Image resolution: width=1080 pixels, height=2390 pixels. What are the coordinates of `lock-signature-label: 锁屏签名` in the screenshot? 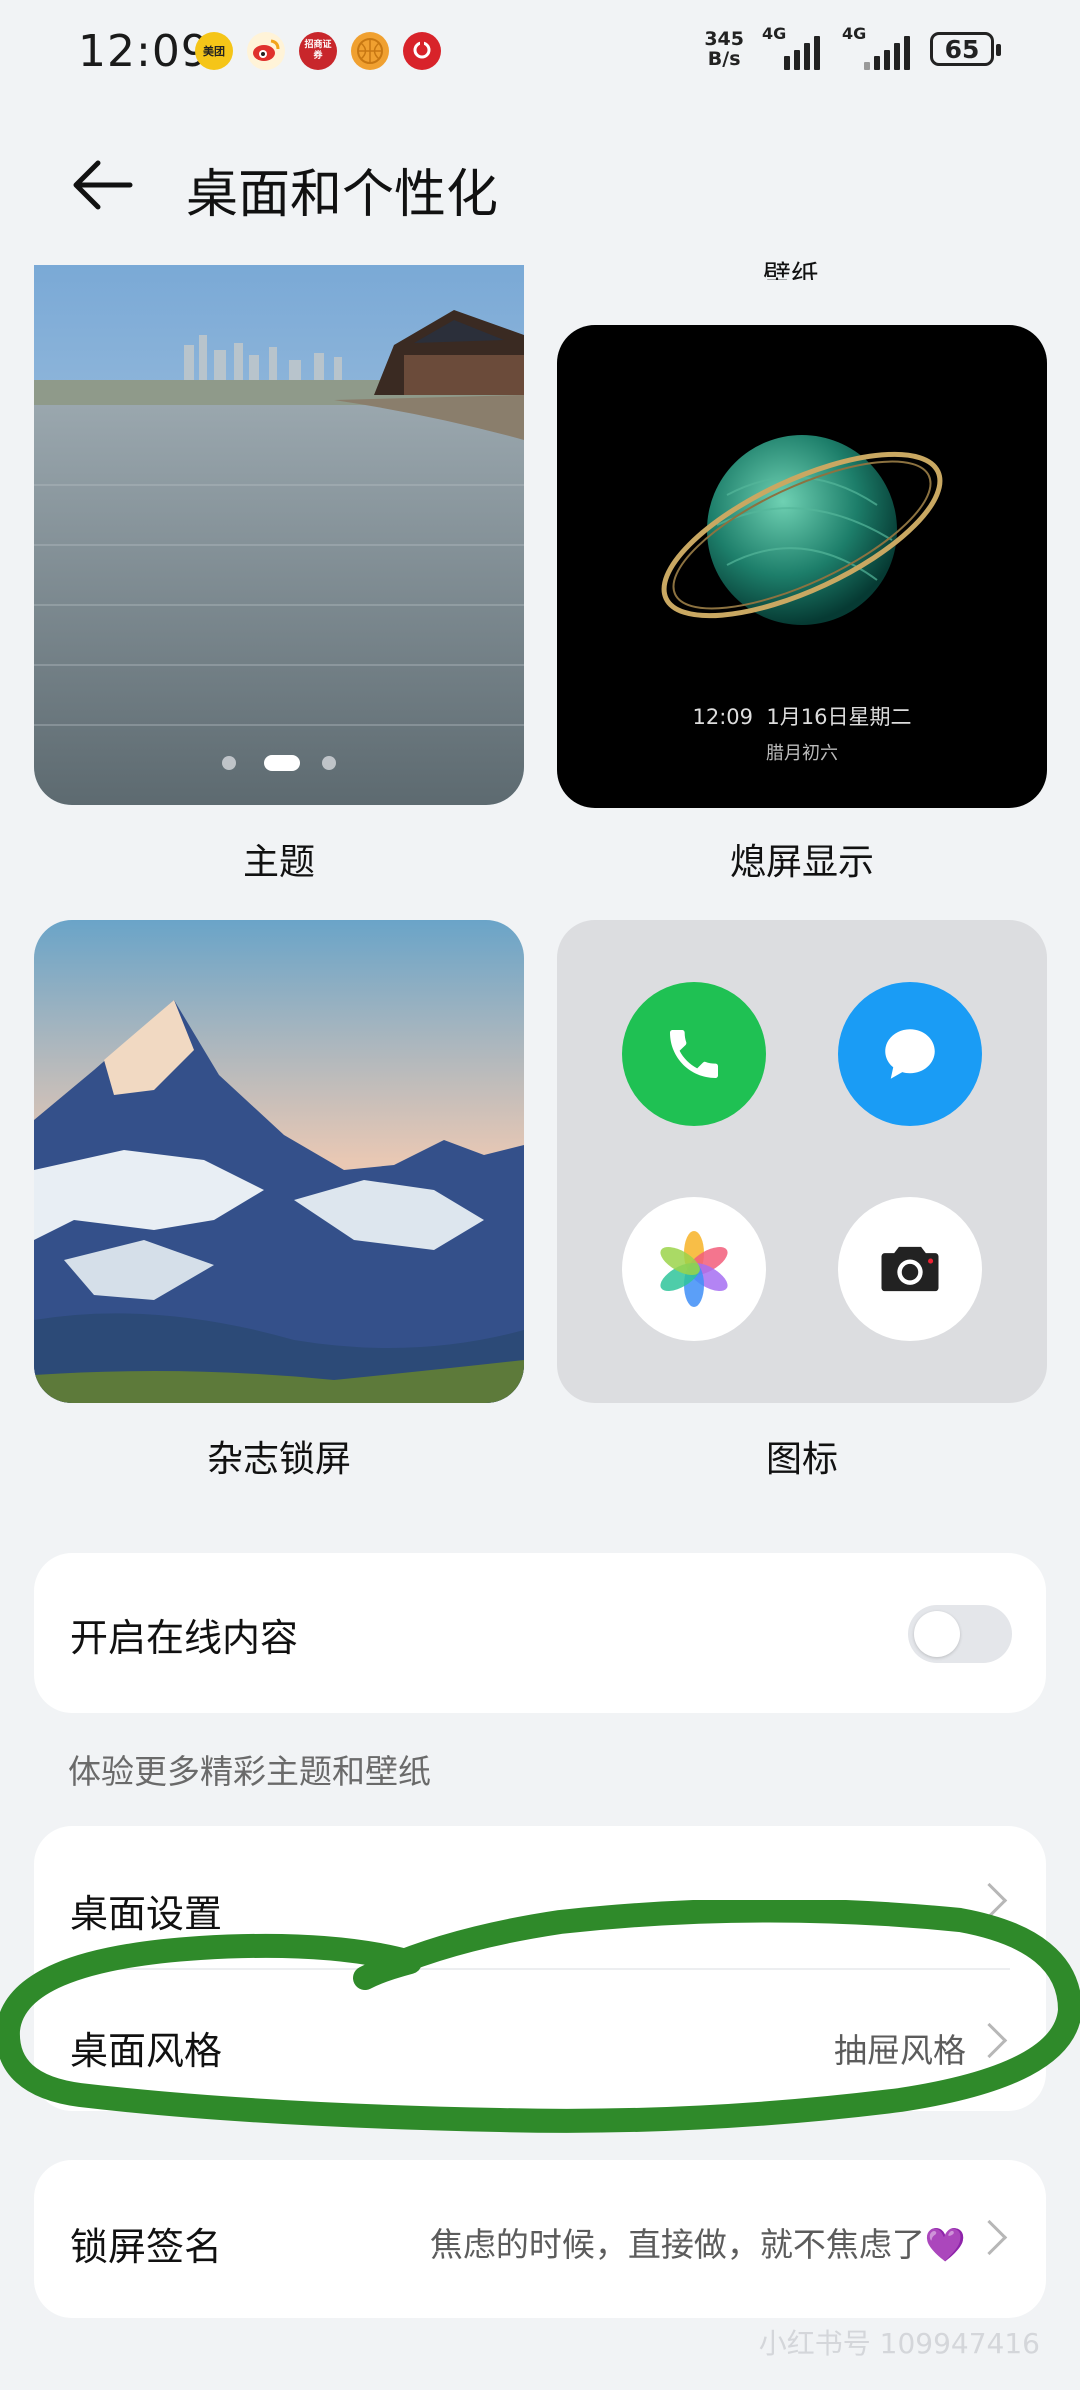 It's located at (146, 2247).